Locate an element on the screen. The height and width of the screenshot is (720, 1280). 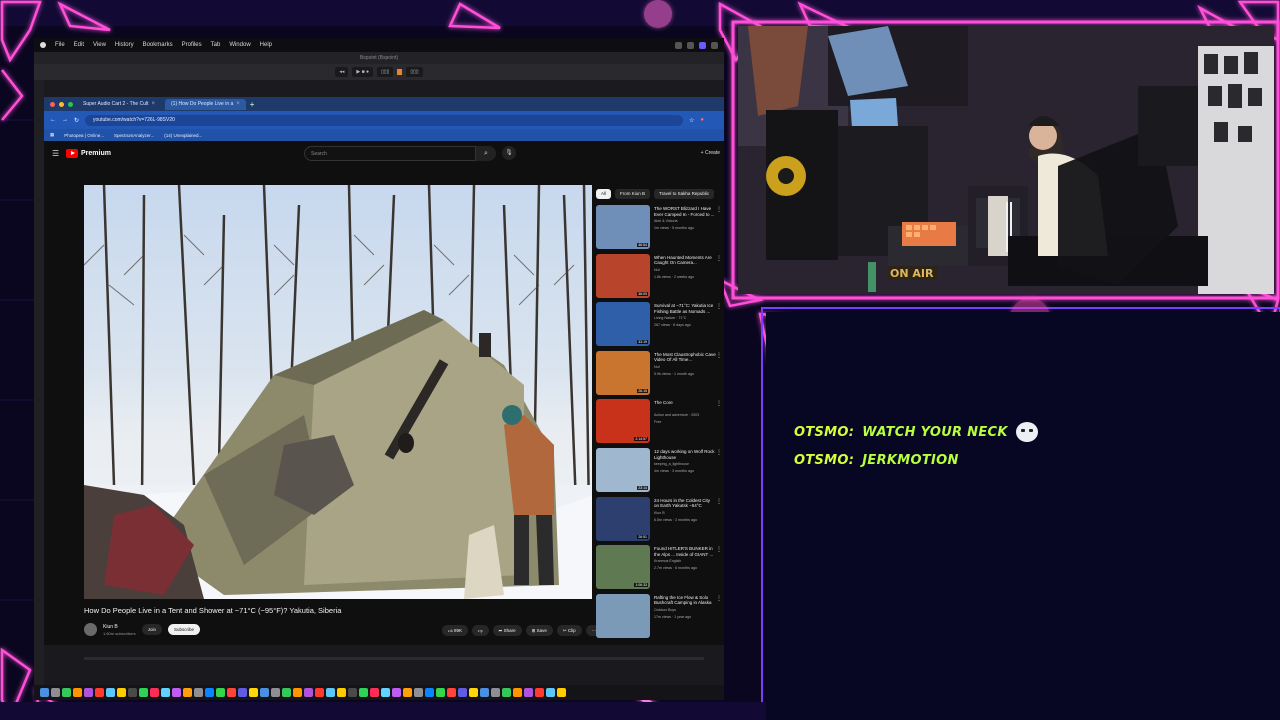
recommendation-channel: Abel & Victoria is located at coordinates (666, 221).